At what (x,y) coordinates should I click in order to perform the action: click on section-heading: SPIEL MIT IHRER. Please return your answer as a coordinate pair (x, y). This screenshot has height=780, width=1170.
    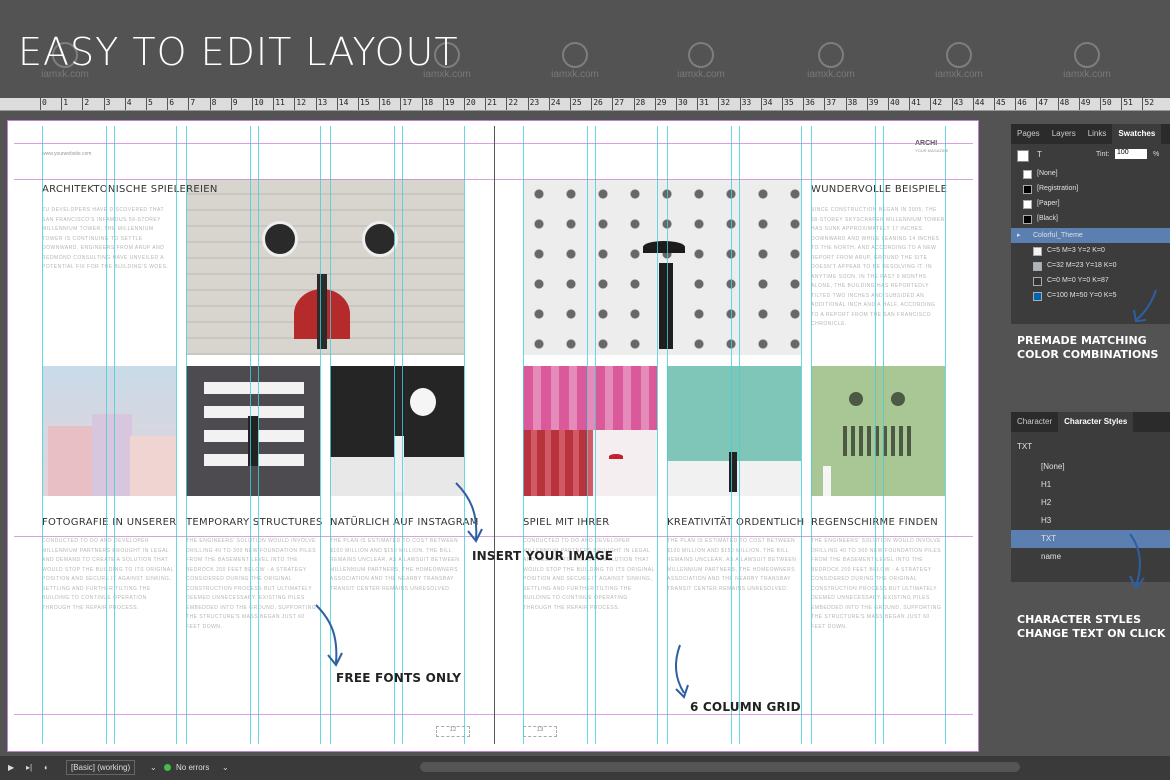
    Looking at the image, I should click on (566, 522).